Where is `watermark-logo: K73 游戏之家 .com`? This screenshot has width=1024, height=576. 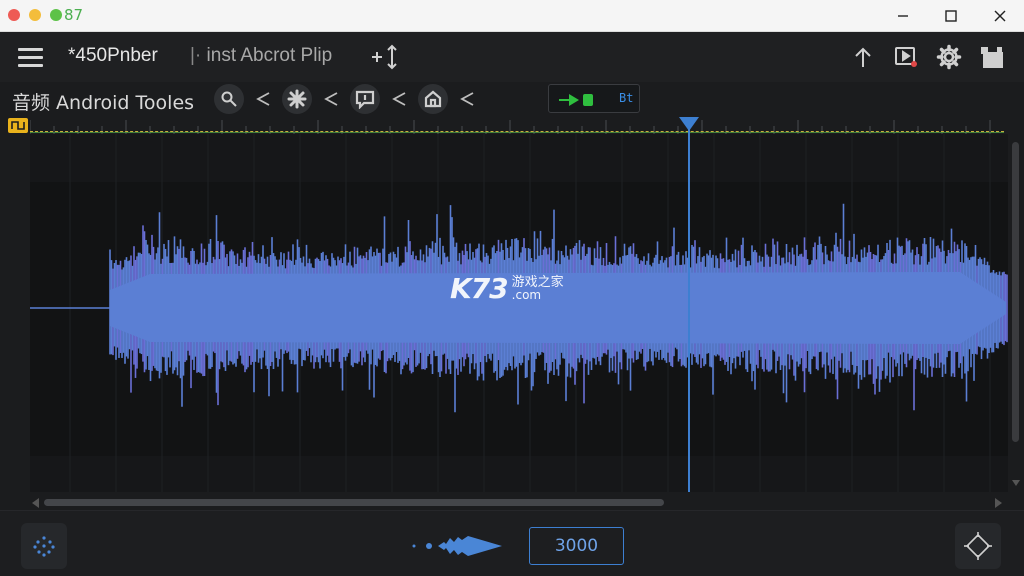
watermark-logo: K73 游戏之家 .com is located at coordinates (507, 288).